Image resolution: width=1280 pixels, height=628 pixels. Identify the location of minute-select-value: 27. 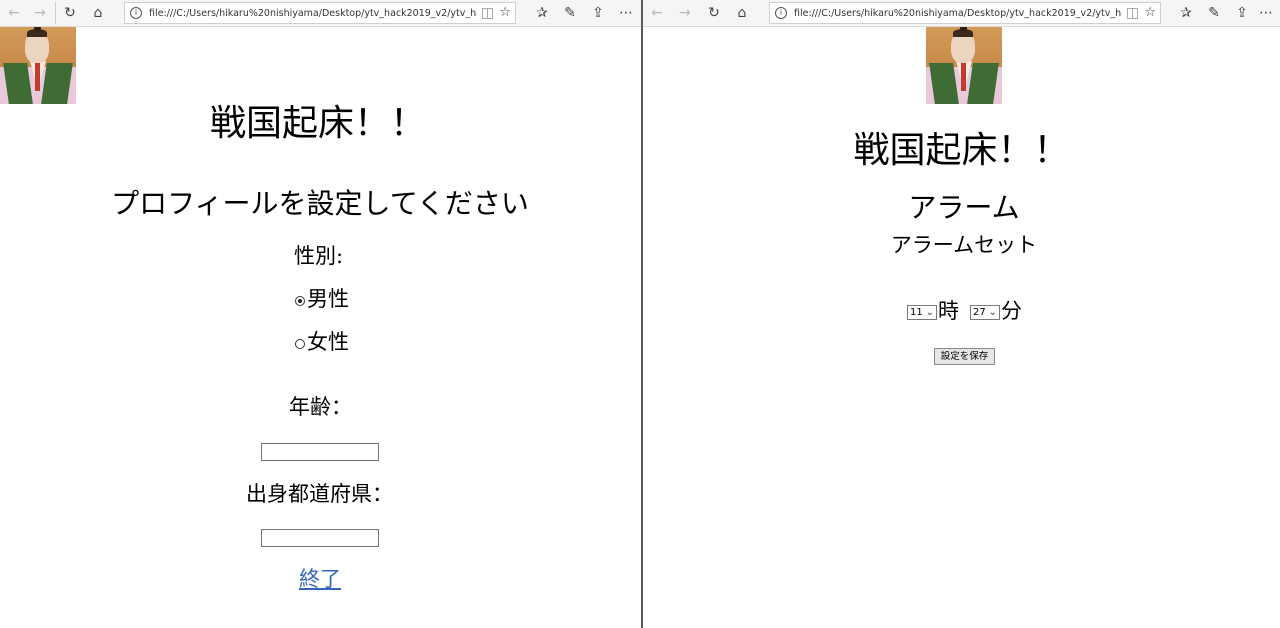
(979, 312).